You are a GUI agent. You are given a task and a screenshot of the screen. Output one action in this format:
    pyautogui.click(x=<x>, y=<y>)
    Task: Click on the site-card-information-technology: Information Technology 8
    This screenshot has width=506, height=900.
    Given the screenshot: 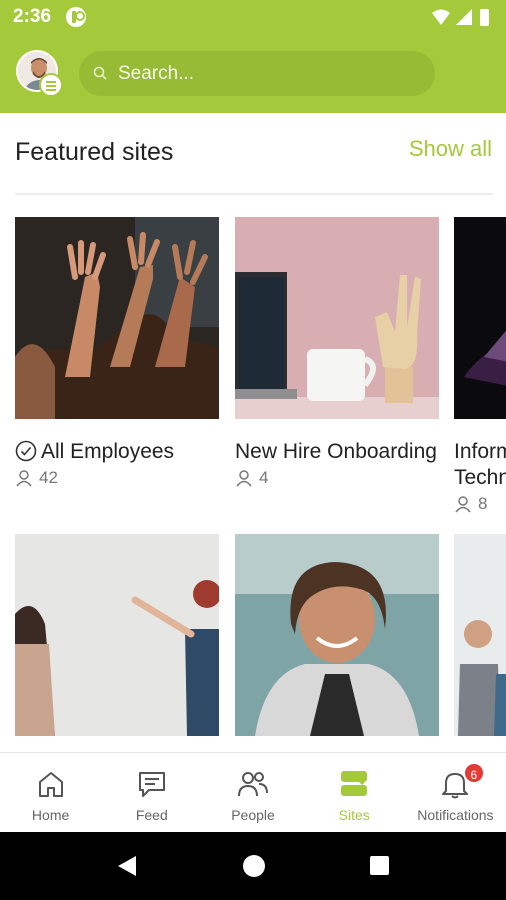 What is the action you would take?
    pyautogui.click(x=480, y=365)
    